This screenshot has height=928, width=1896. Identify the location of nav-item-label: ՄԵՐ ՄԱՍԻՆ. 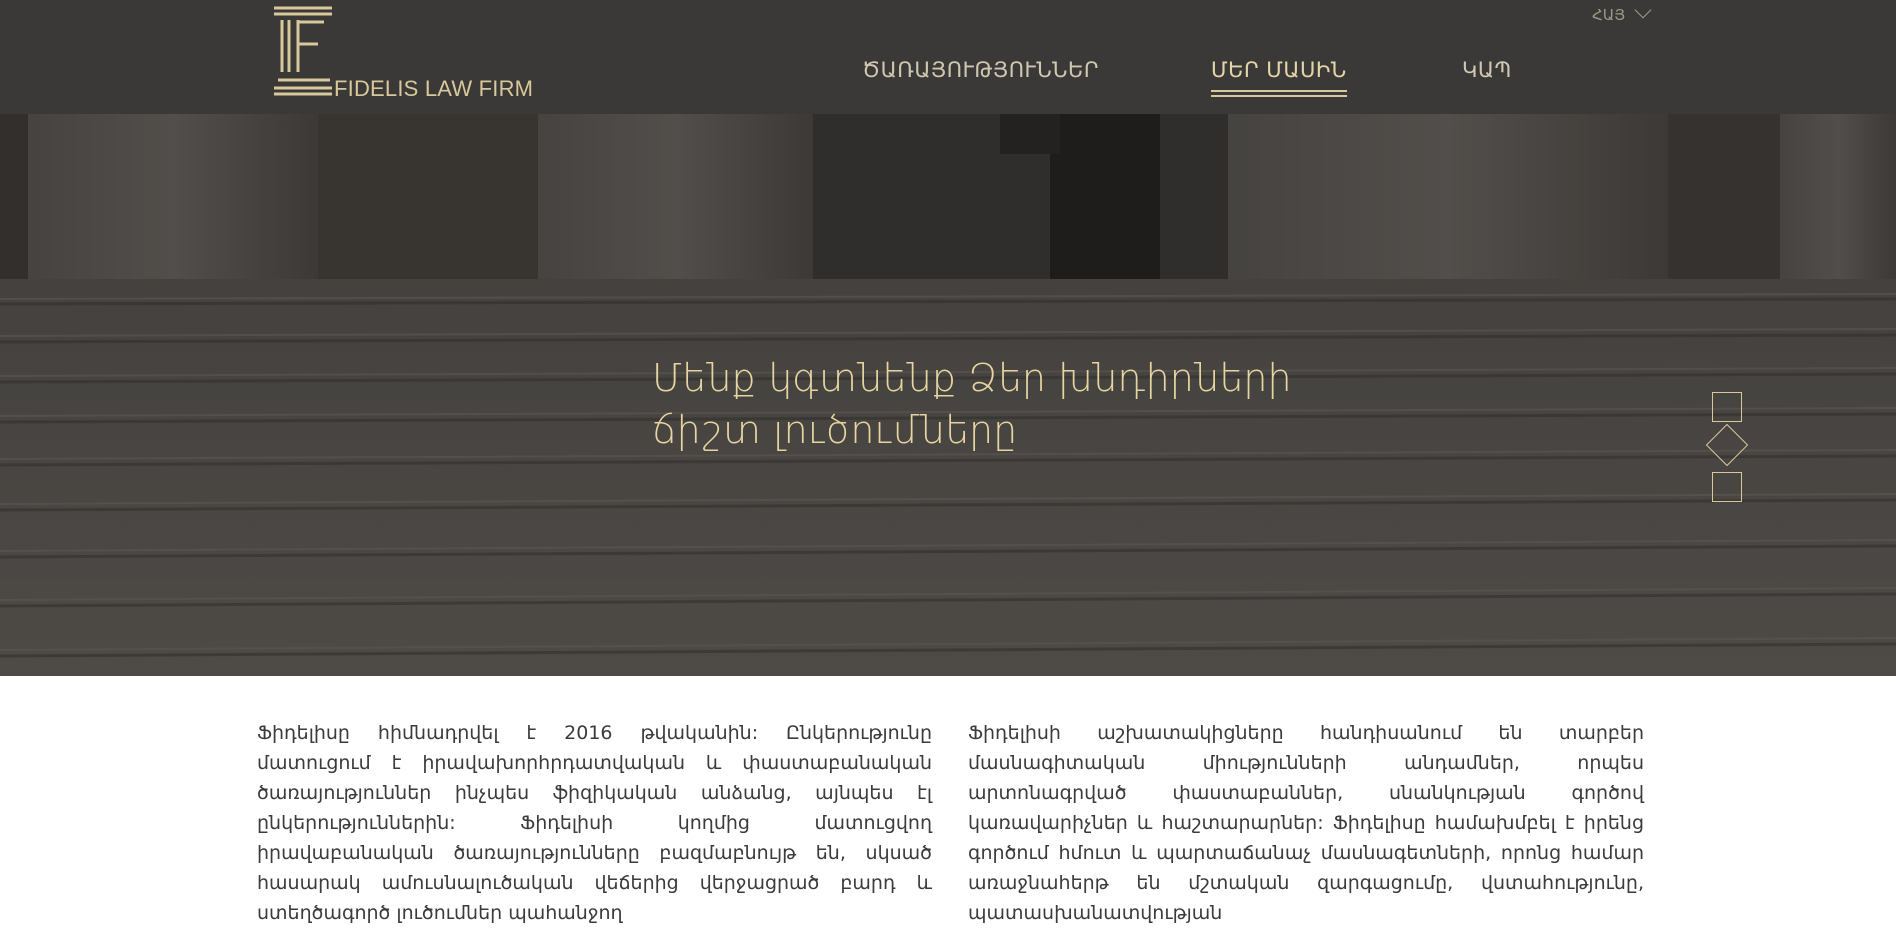
(1279, 70).